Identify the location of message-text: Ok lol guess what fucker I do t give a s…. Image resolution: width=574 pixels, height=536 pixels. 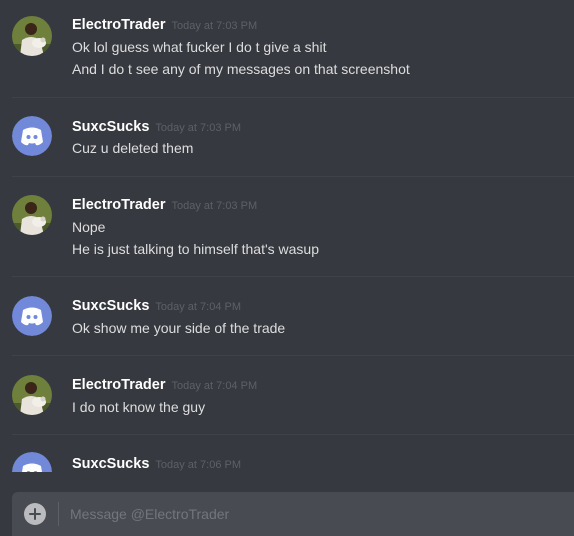
(199, 47).